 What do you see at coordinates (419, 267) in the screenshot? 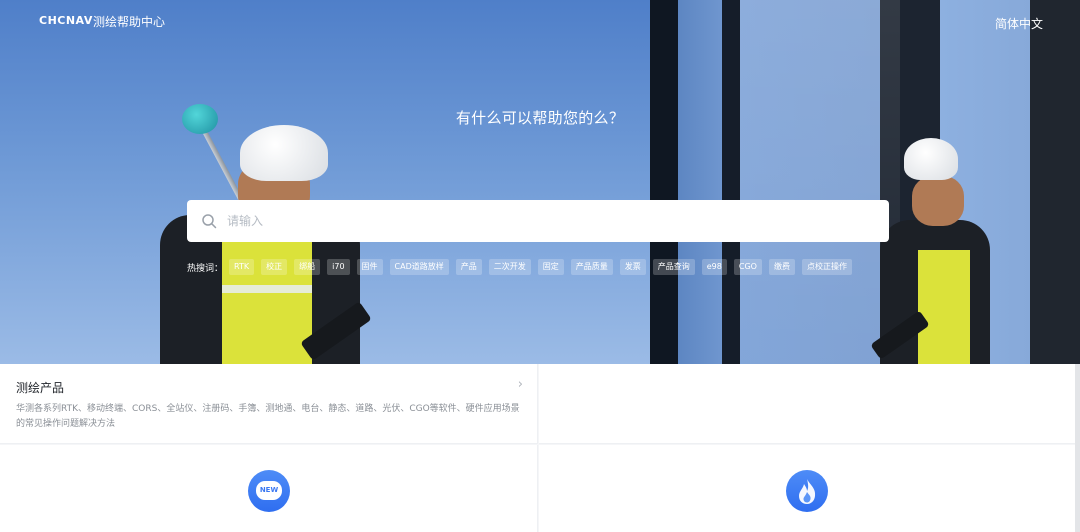
I see `hot-tag-cad-road: CAD道路放样` at bounding box center [419, 267].